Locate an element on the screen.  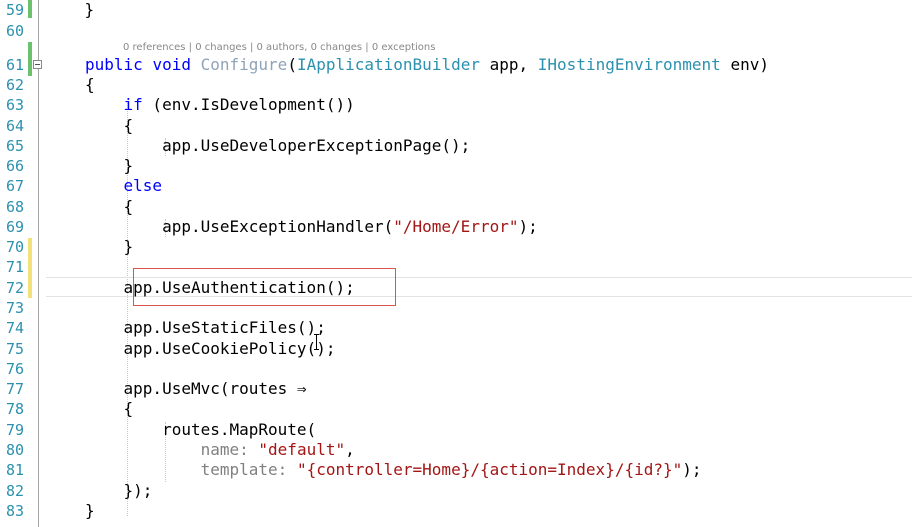
code-line-70: } is located at coordinates (109, 247).